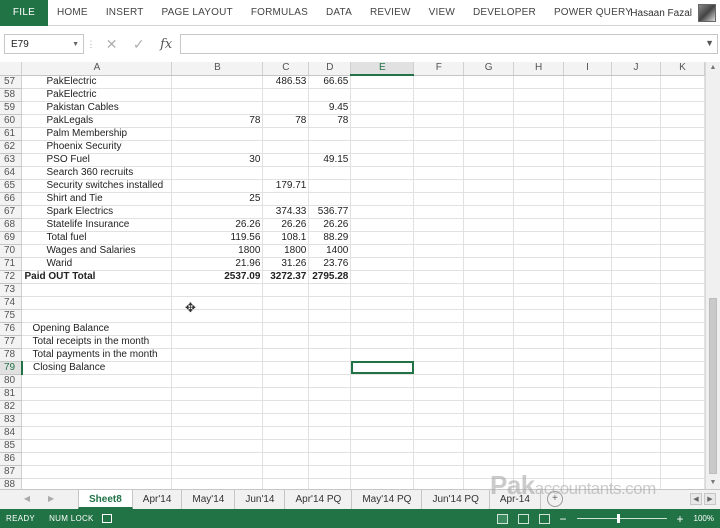  I want to click on cell-a: Total fuel, so click(97, 238).